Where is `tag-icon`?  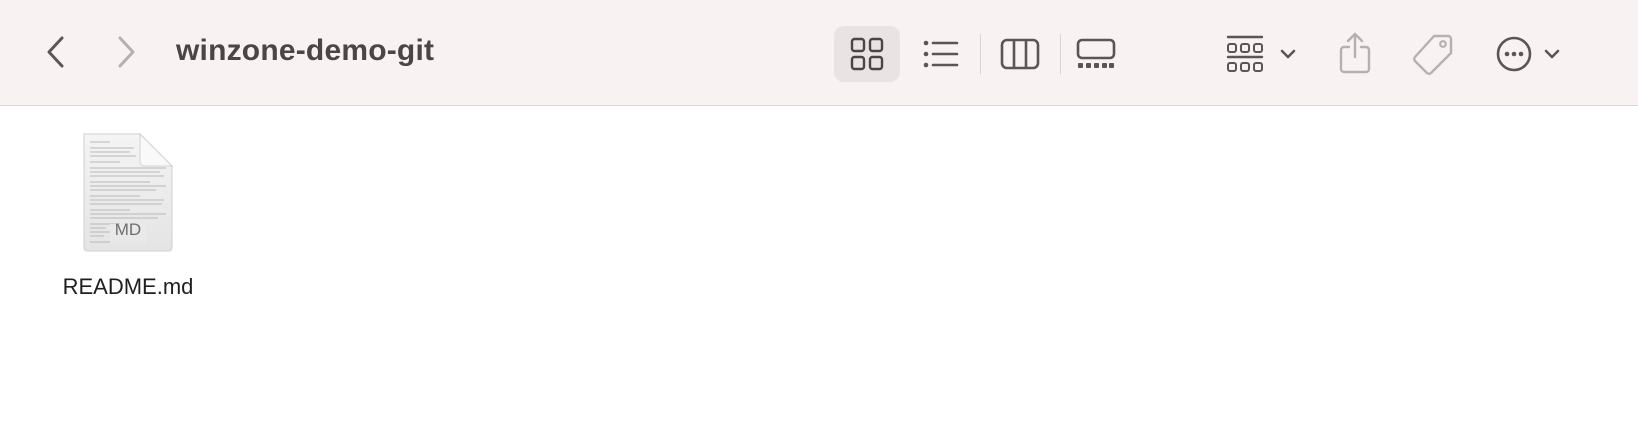
tag-icon is located at coordinates (1433, 54).